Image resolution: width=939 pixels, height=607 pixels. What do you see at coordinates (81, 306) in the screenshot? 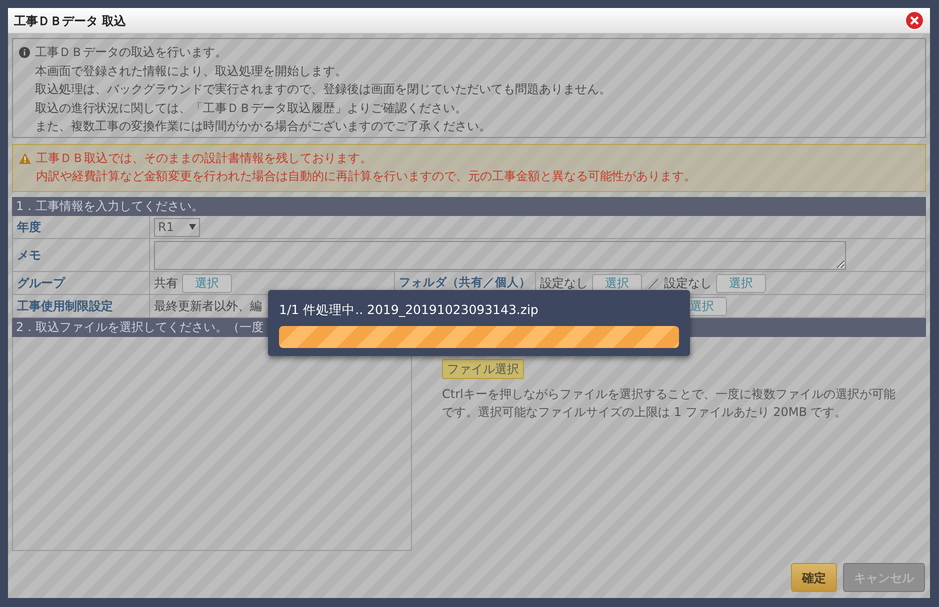
I see `field-label: 工事使用制限設定` at bounding box center [81, 306].